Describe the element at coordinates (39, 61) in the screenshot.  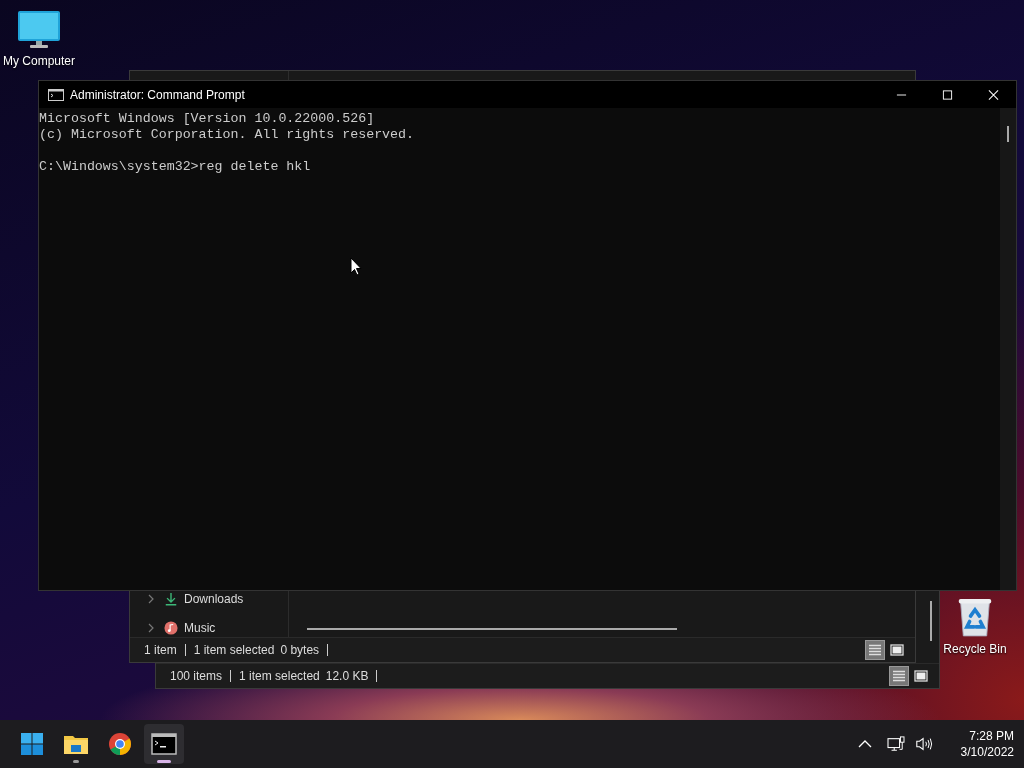
I see `desktop-icon-label: My Computer` at that location.